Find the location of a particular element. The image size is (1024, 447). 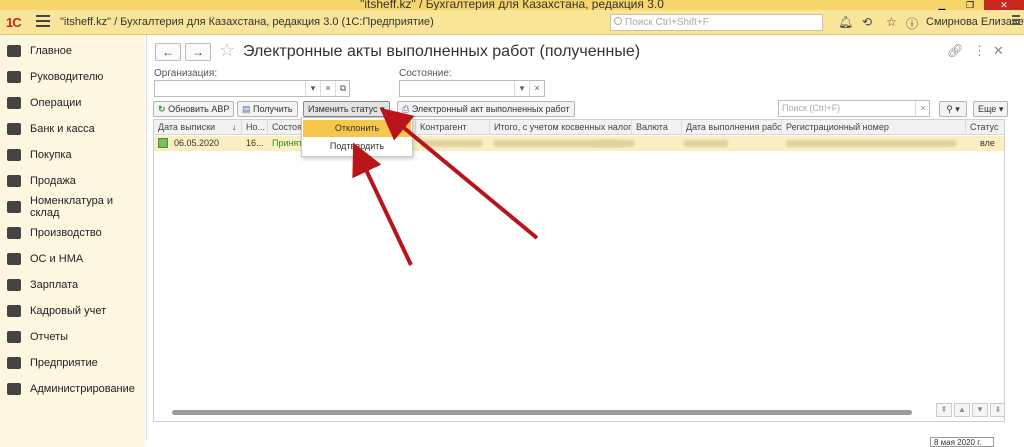

sidebar-item-enterprise: Предприятие is located at coordinates (72, 363).